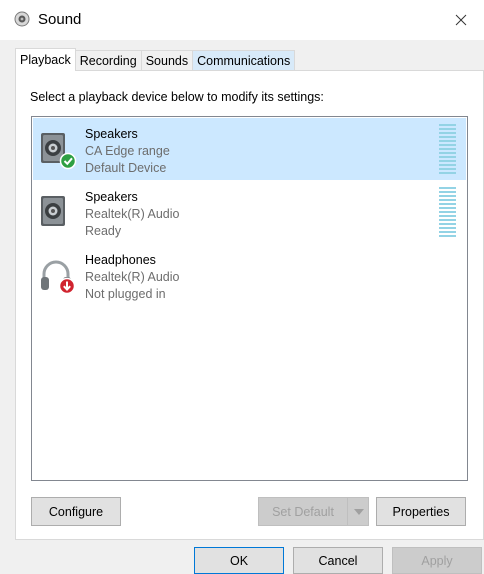 Image resolution: width=484 pixels, height=574 pixels. I want to click on window-title: Sound, so click(60, 19).